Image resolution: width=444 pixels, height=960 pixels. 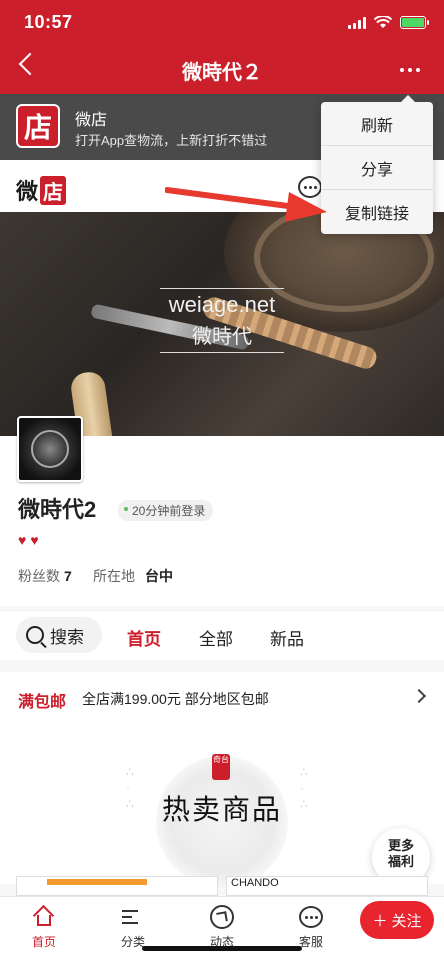 What do you see at coordinates (222, 337) in the screenshot?
I see `hero-watermark-name: 微時代` at bounding box center [222, 337].